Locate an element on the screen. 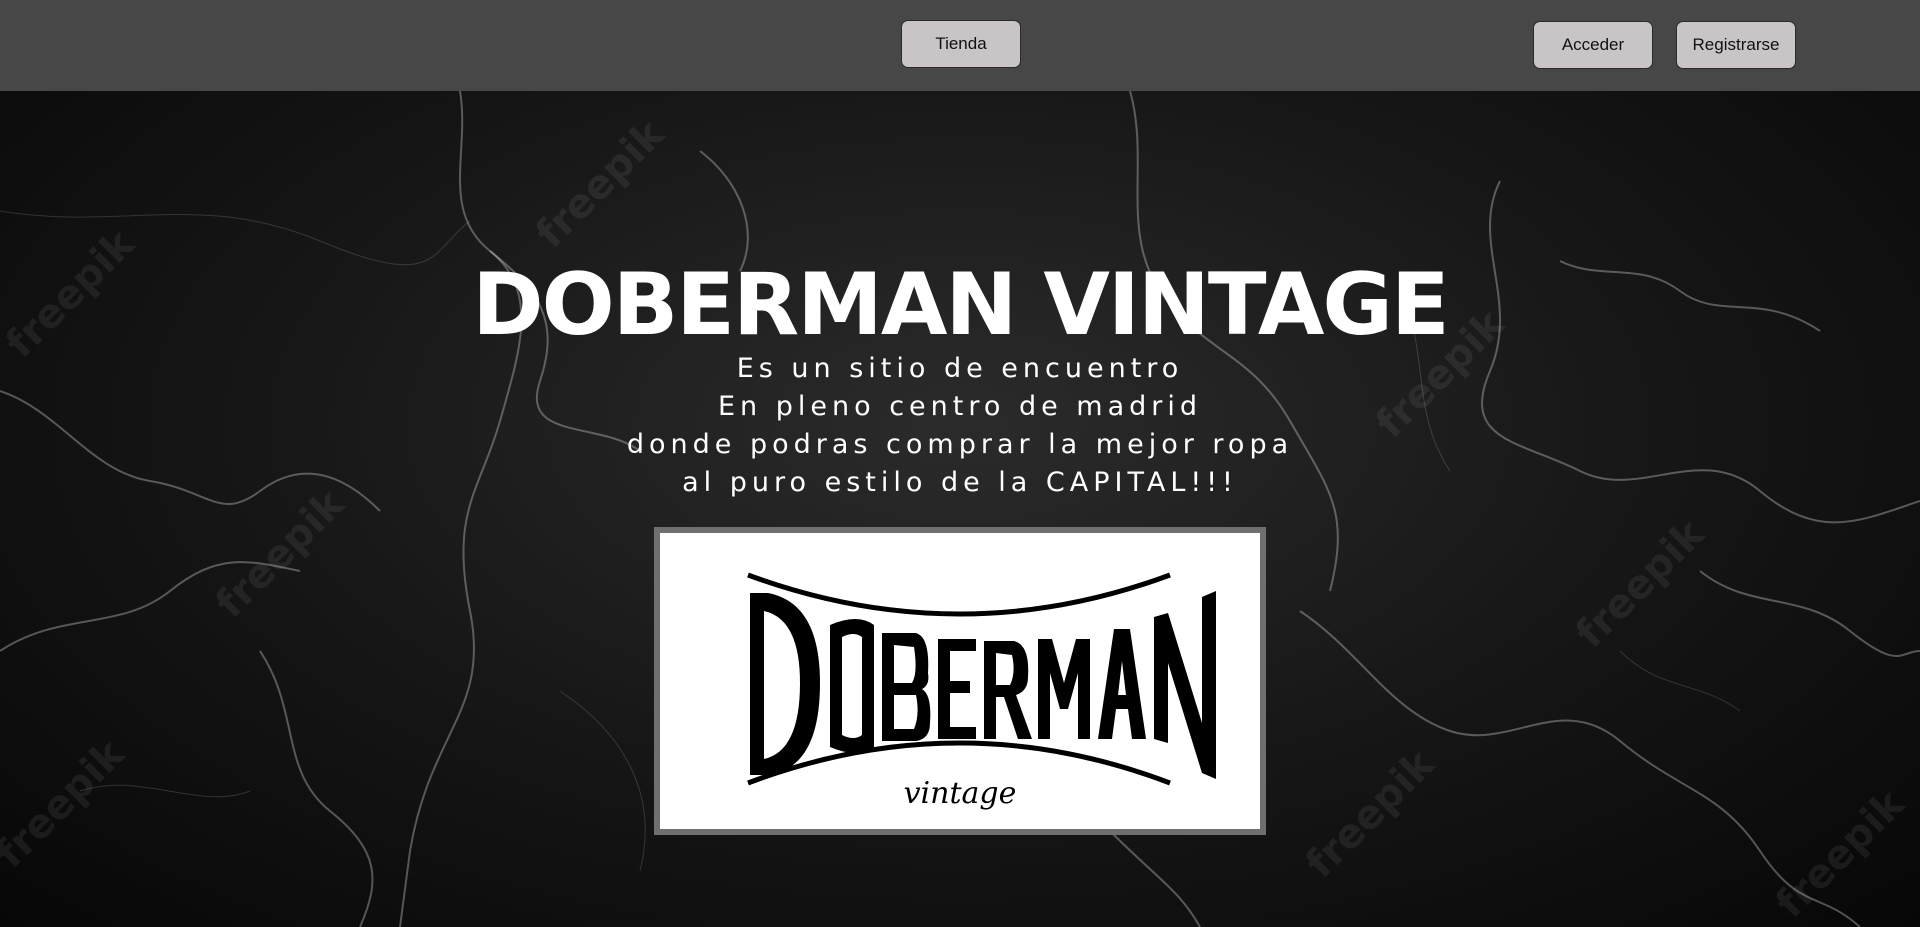  top-navigation-bar: Tienda Acceder Registrarse is located at coordinates (960, 45).